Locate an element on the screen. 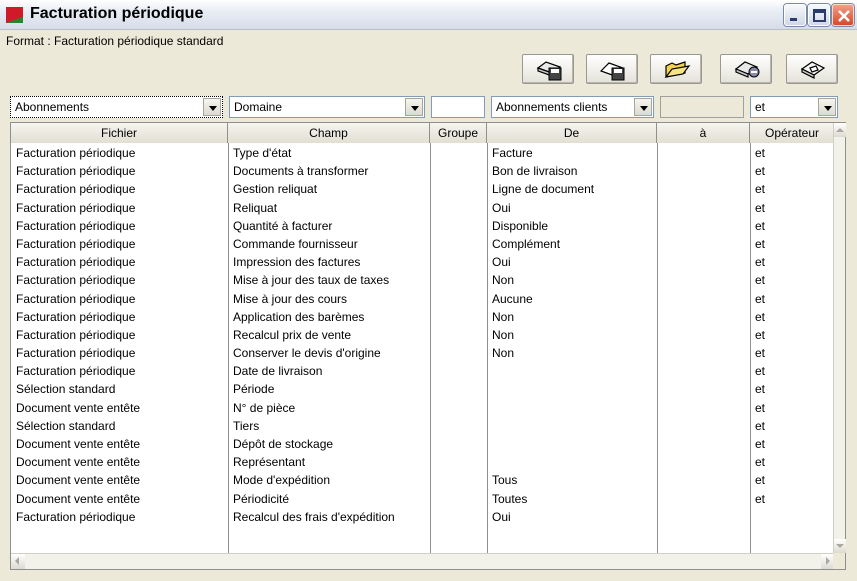 The height and width of the screenshot is (581, 857). delete-template-icon is located at coordinates (747, 69).